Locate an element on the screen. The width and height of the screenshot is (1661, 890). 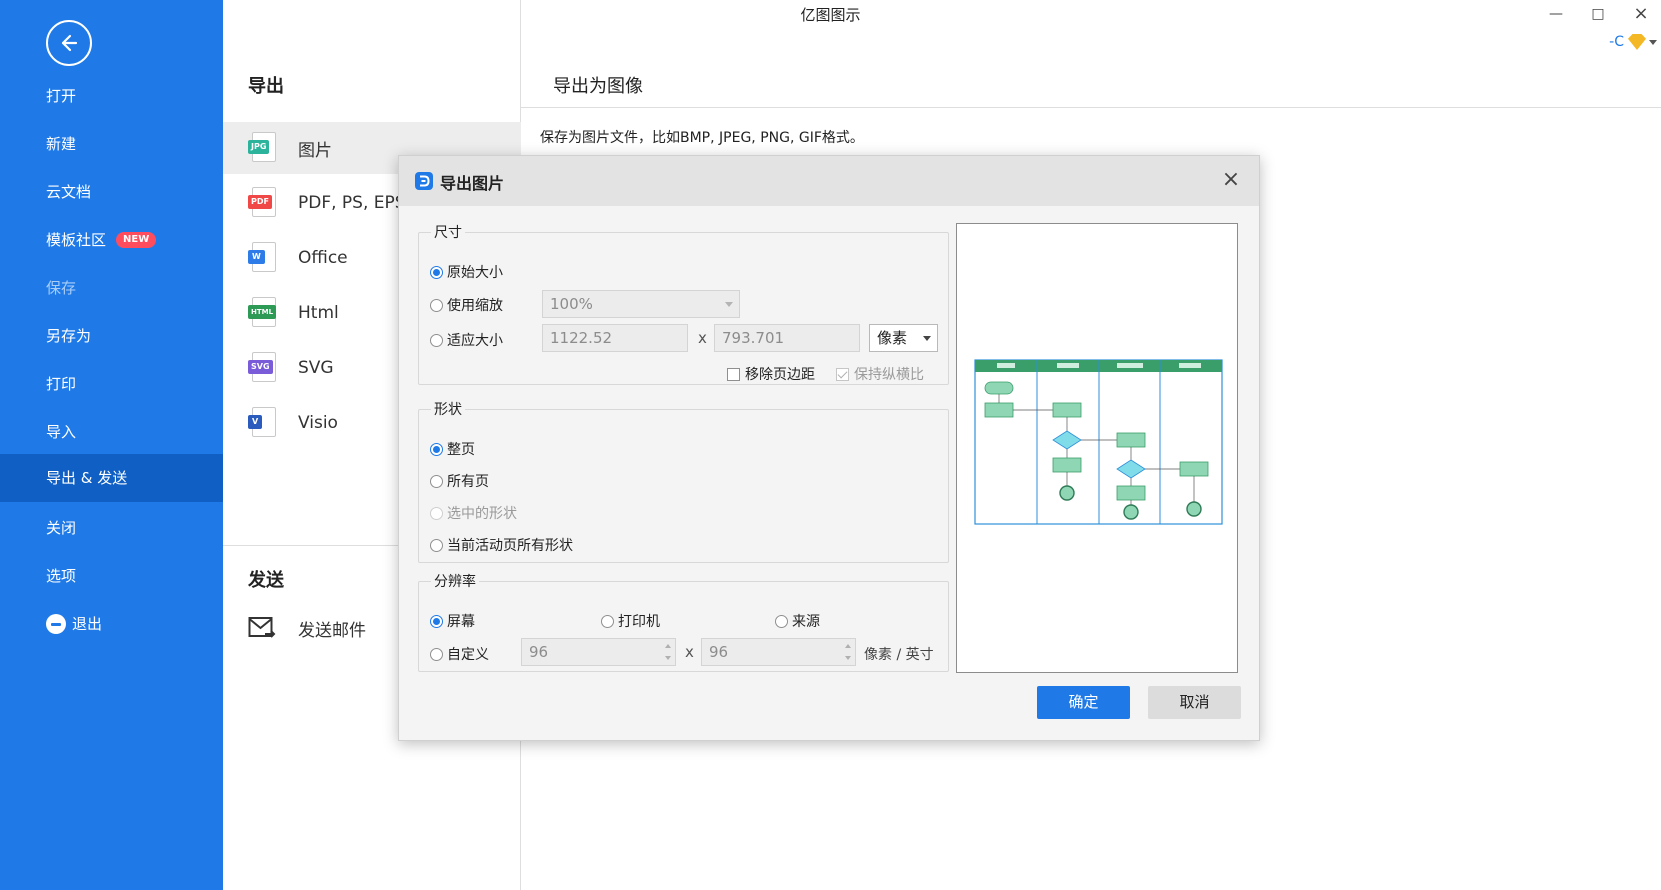
radio-custom: 自定义 is located at coordinates (459, 654).